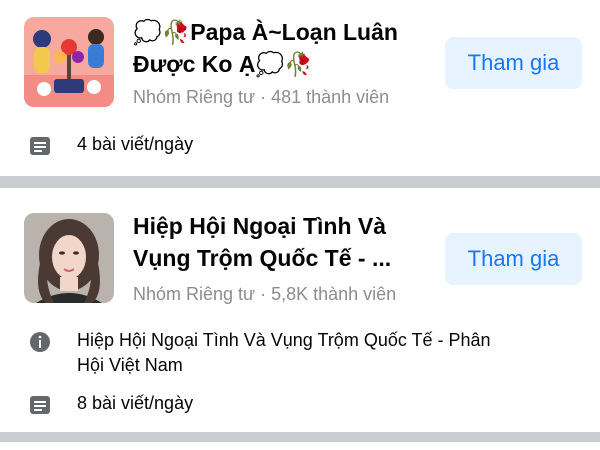 This screenshot has height=450, width=600. What do you see at coordinates (40, 342) in the screenshot?
I see `info-icon` at bounding box center [40, 342].